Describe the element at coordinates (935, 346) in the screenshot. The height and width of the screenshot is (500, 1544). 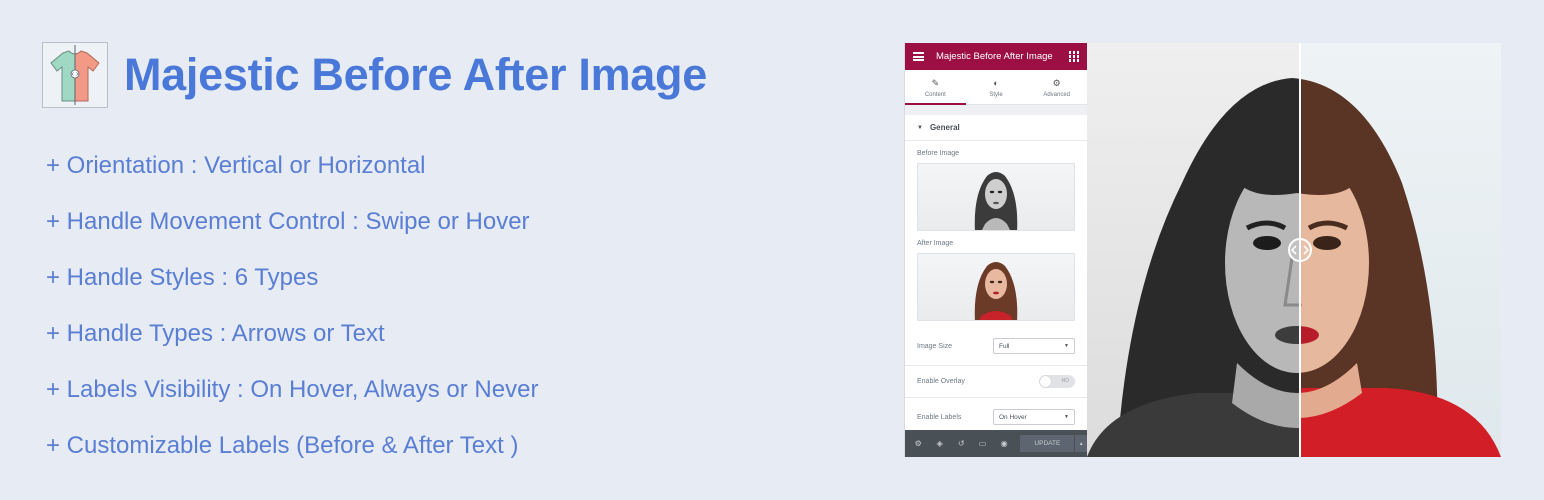
I see `image-size-label: Image Size` at that location.